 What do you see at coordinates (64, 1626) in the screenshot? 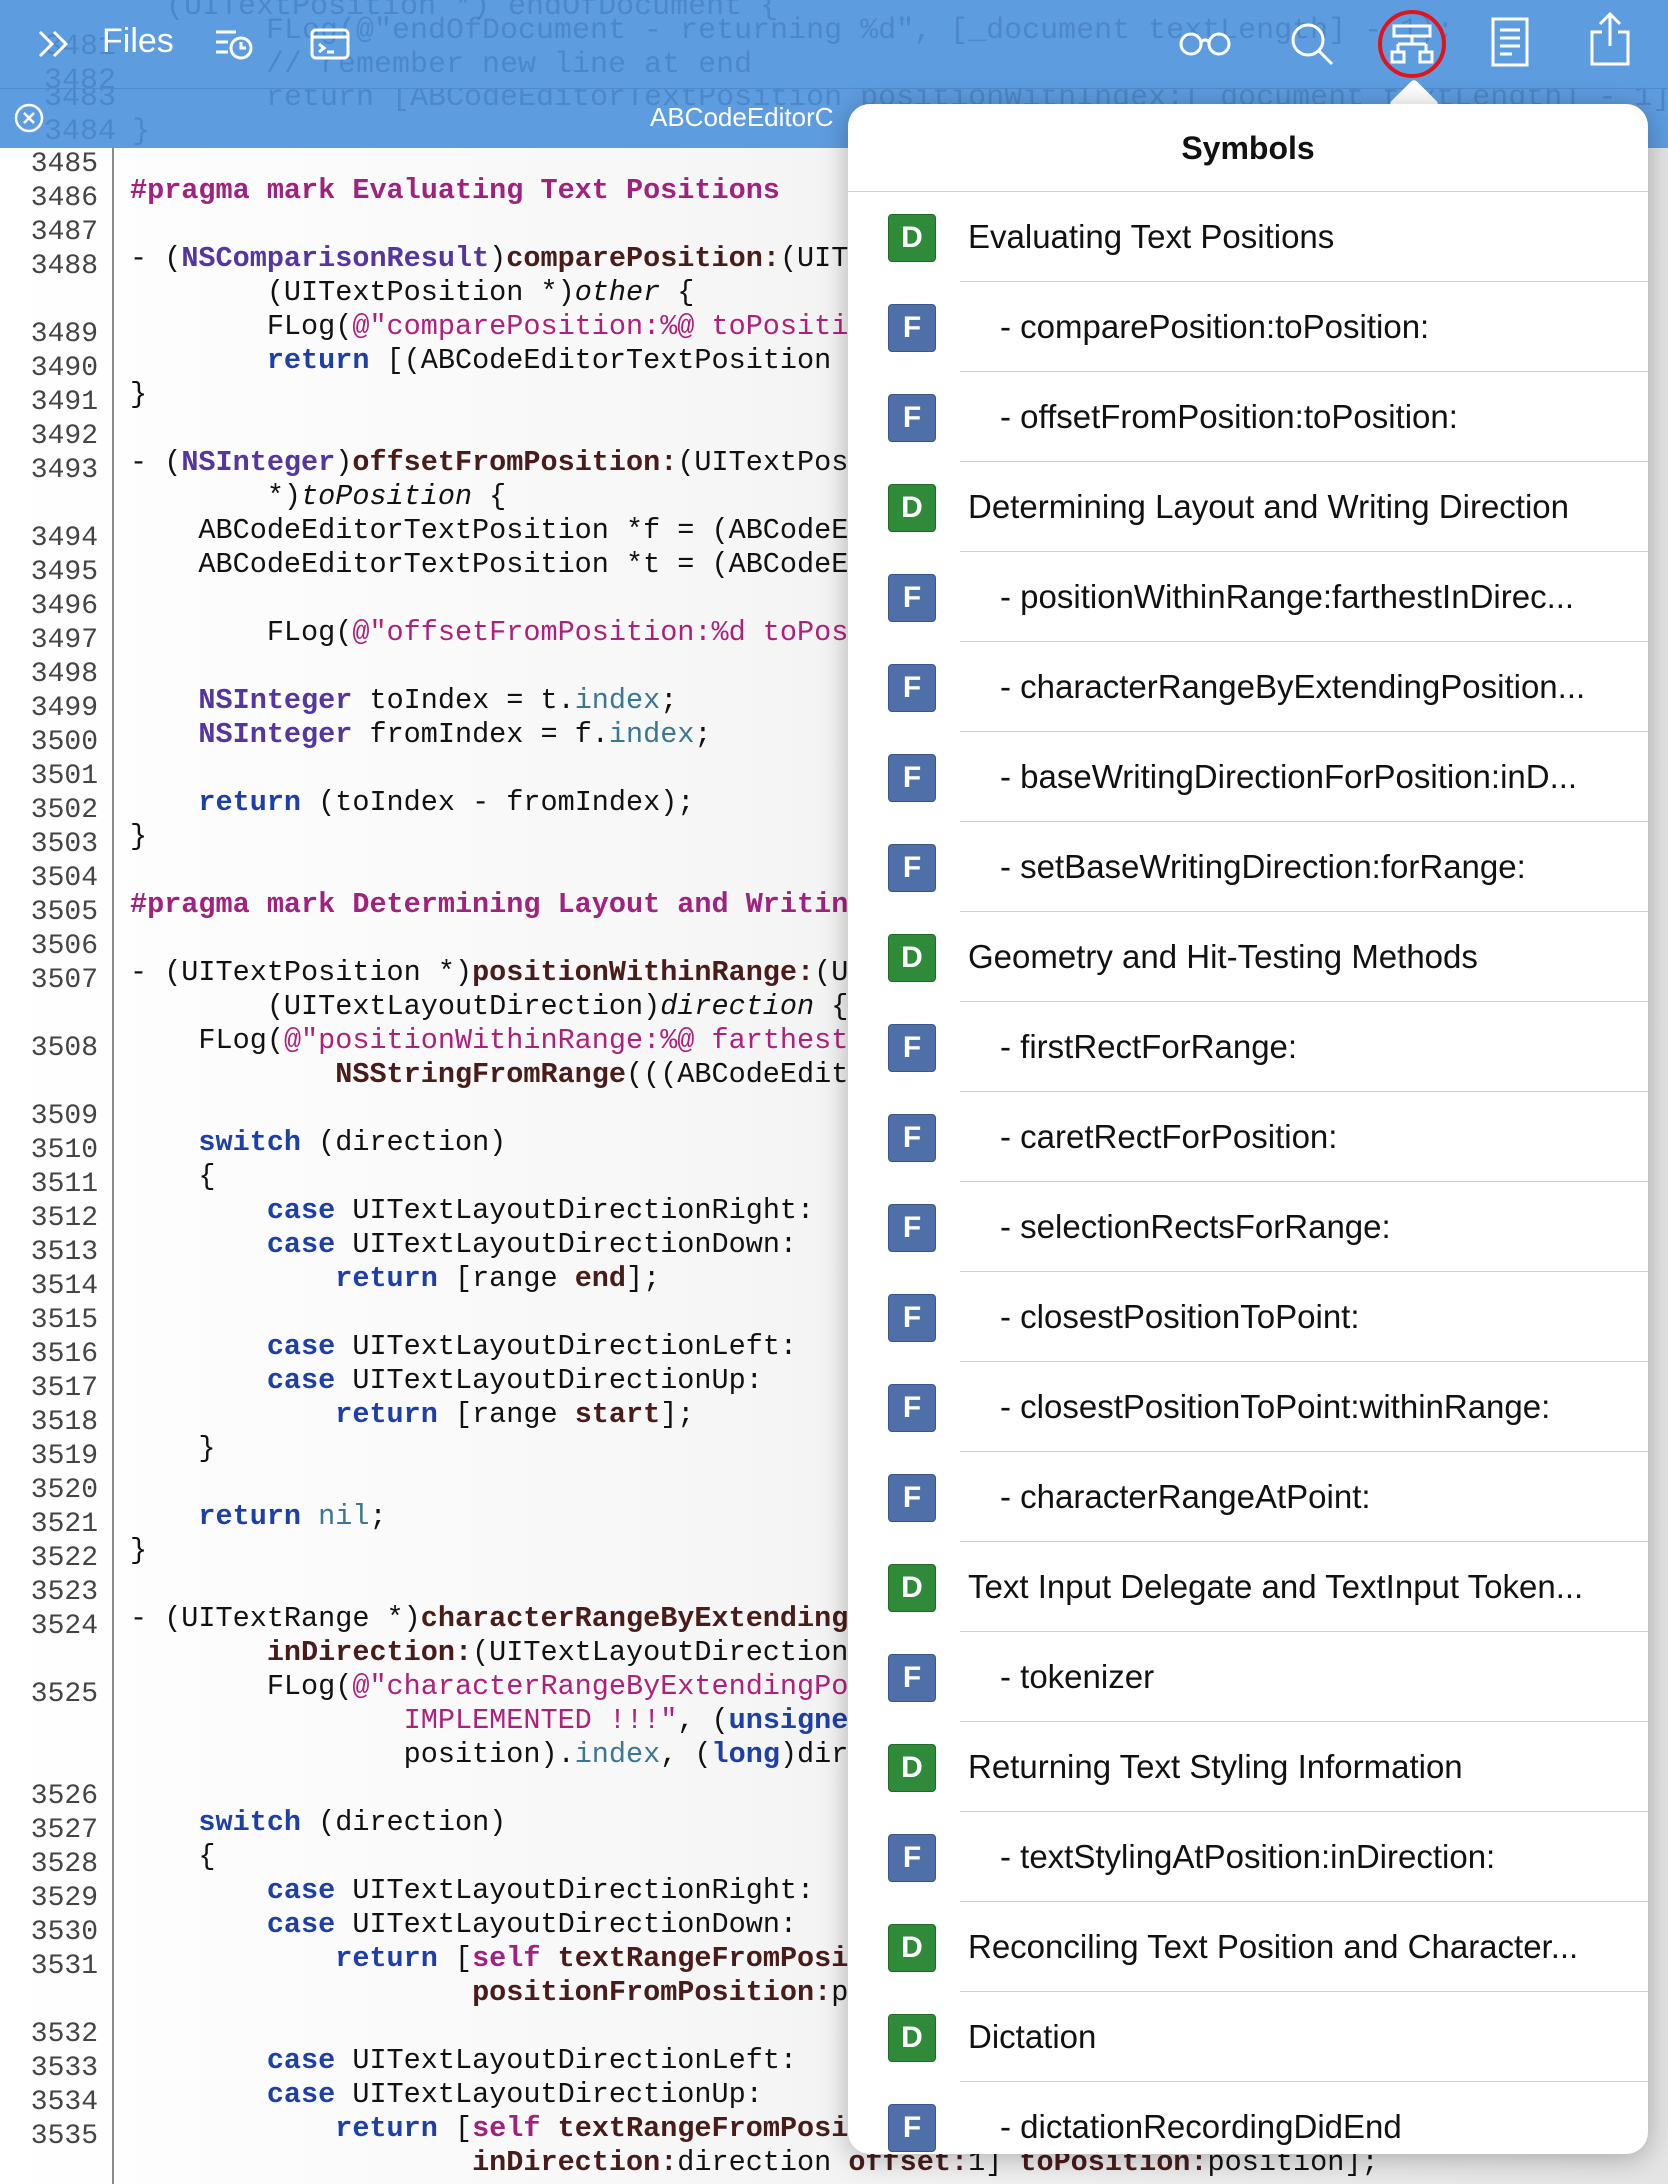
I see `line-number: 3524` at bounding box center [64, 1626].